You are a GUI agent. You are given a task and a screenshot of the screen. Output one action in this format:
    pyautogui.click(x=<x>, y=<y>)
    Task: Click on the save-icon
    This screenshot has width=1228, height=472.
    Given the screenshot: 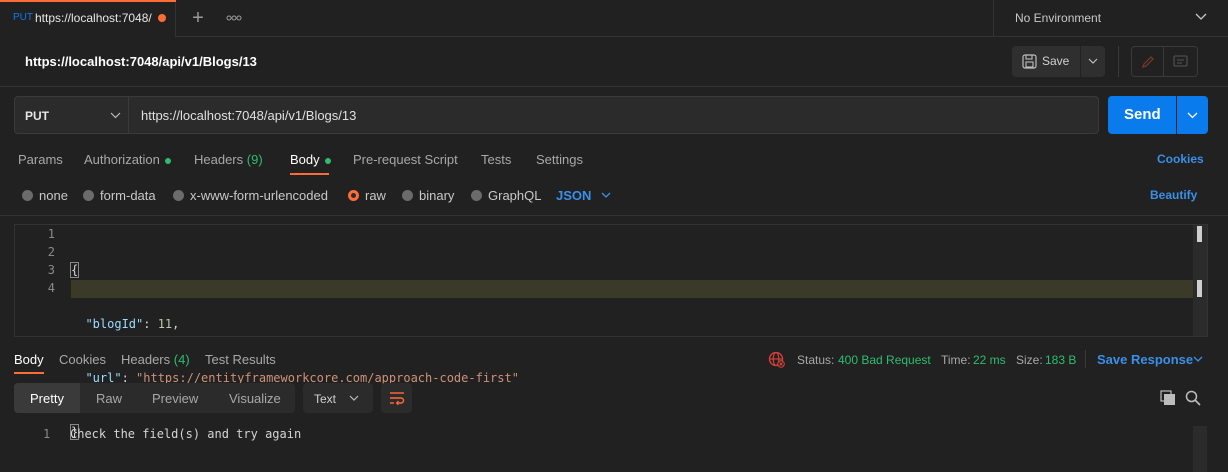 What is the action you would take?
    pyautogui.click(x=1029, y=61)
    